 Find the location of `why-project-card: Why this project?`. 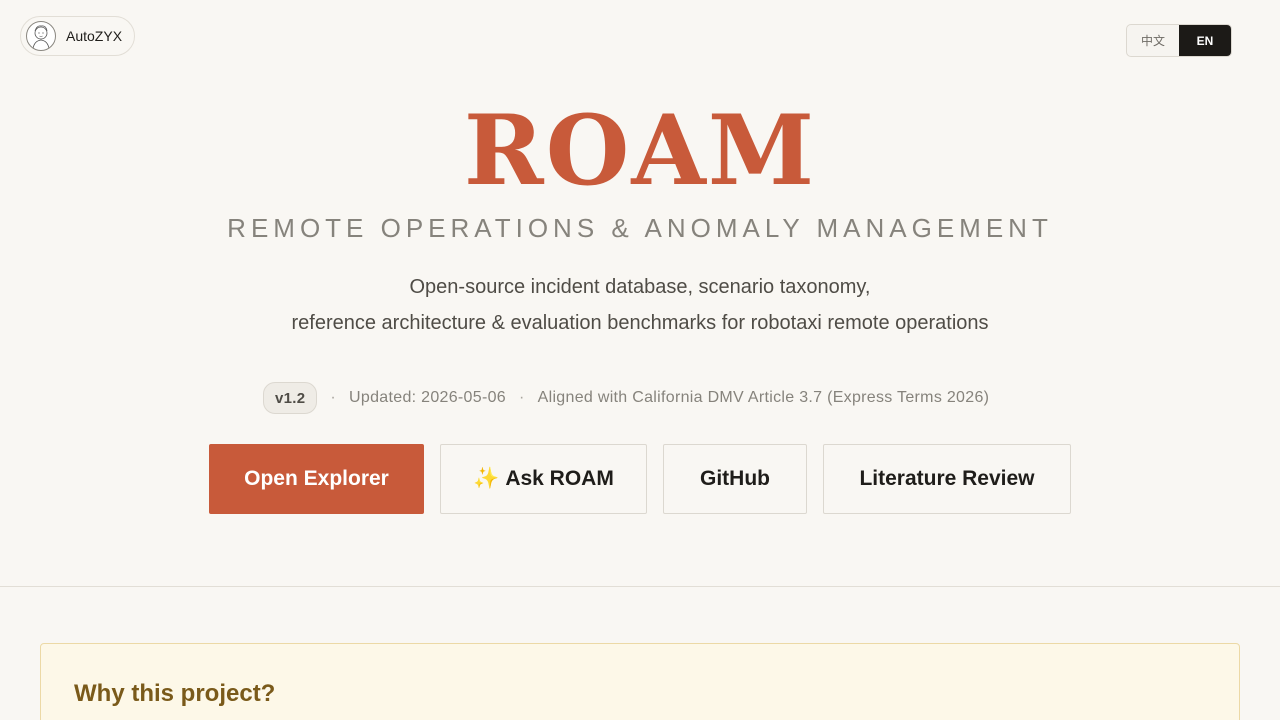

why-project-card: Why this project? is located at coordinates (640, 681).